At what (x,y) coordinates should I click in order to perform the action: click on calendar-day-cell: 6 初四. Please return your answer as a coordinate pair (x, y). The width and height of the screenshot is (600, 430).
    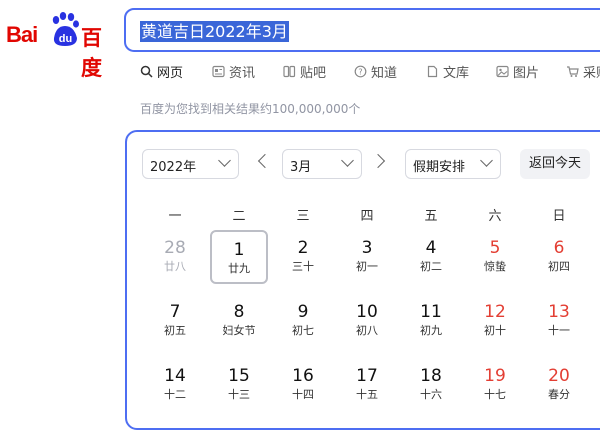
    Looking at the image, I should click on (559, 257).